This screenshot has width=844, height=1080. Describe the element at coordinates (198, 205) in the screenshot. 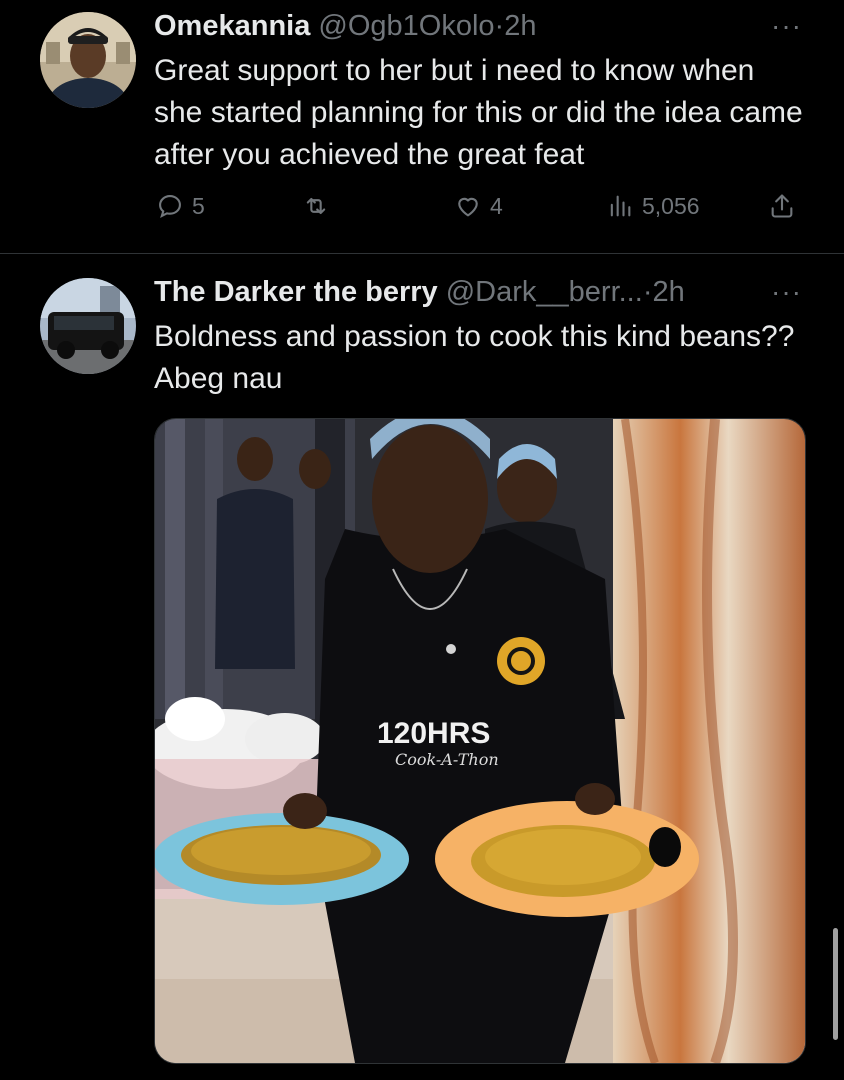

I see `reply-count: 5` at that location.